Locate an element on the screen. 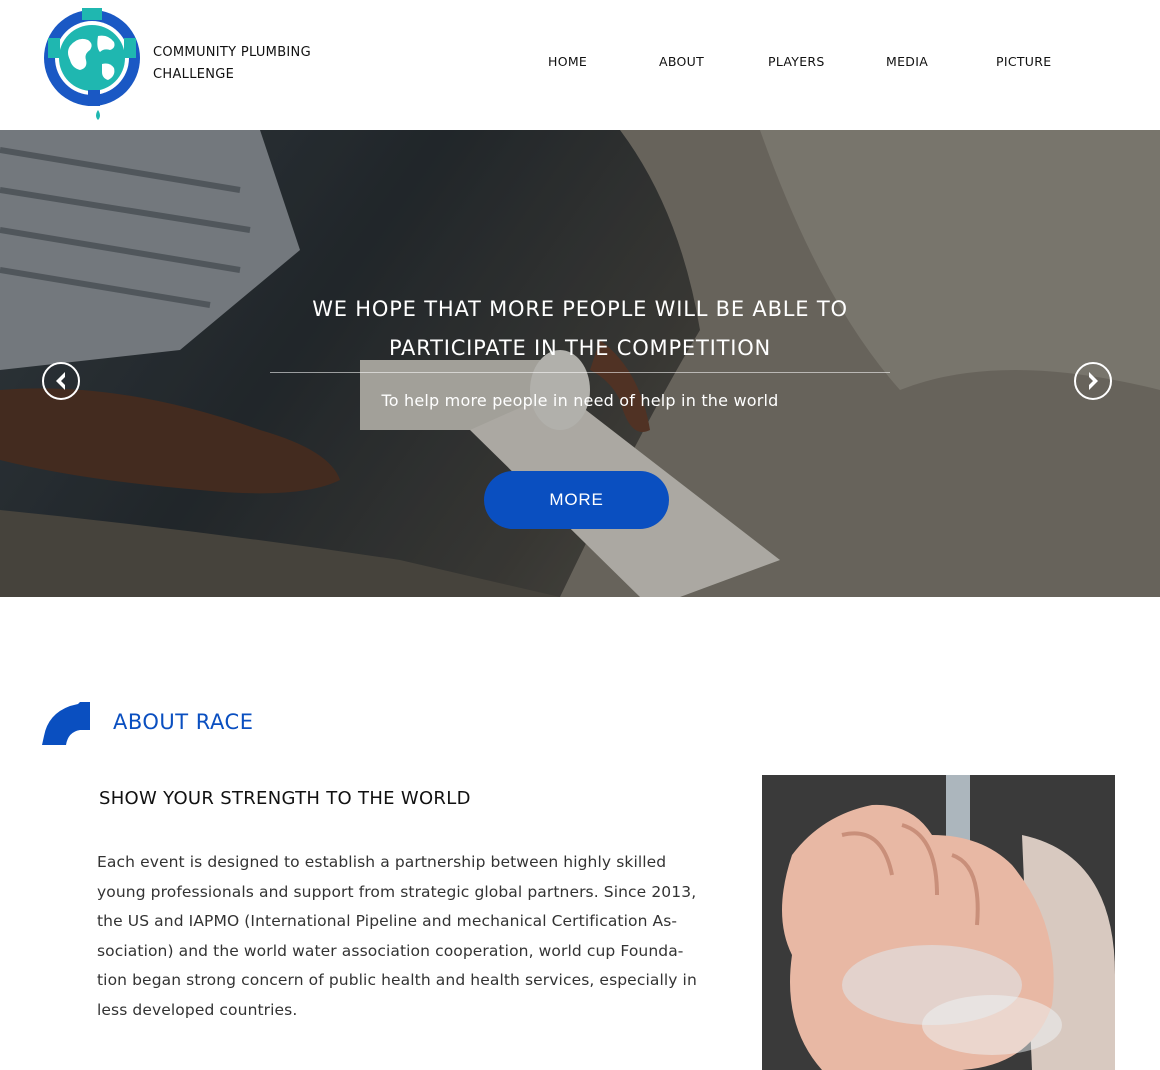  chevron-left-icon is located at coordinates (60, 381).